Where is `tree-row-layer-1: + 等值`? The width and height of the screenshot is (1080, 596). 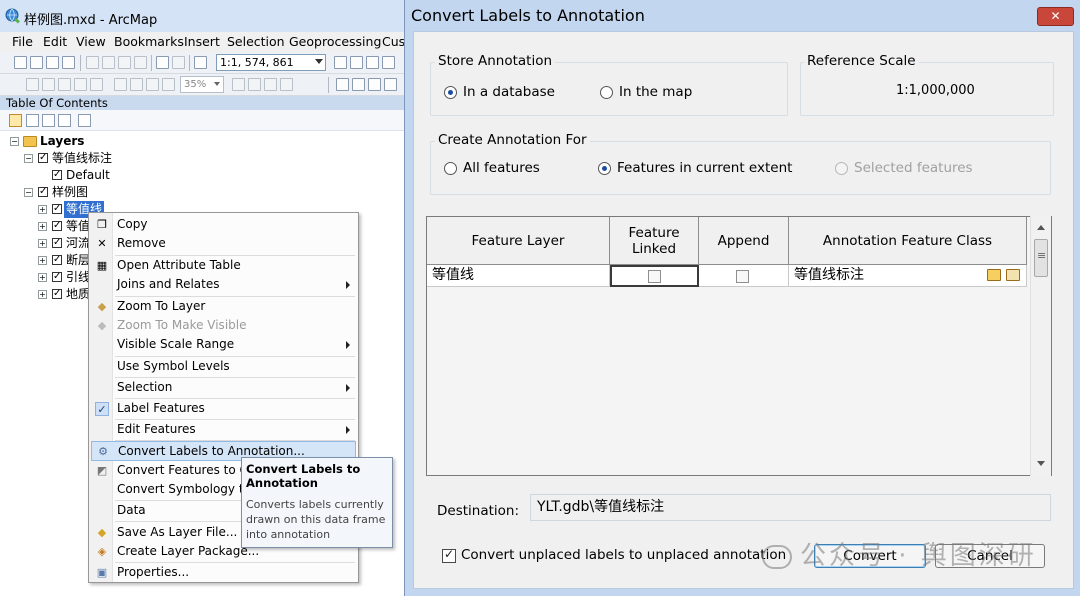
tree-row-layer-1: + 等值 is located at coordinates (64, 226).